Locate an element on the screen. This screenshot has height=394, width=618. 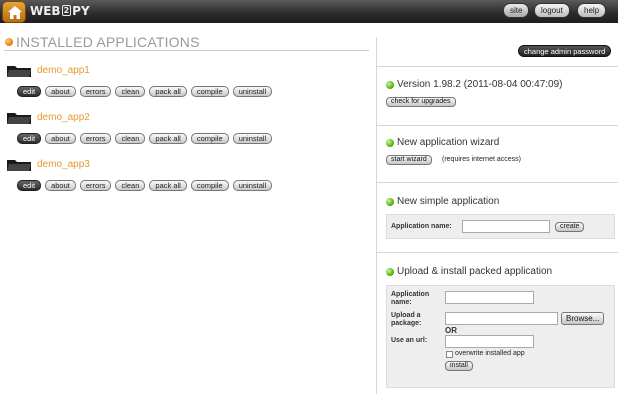
app-name-link: demo_app2 is located at coordinates (63, 117).